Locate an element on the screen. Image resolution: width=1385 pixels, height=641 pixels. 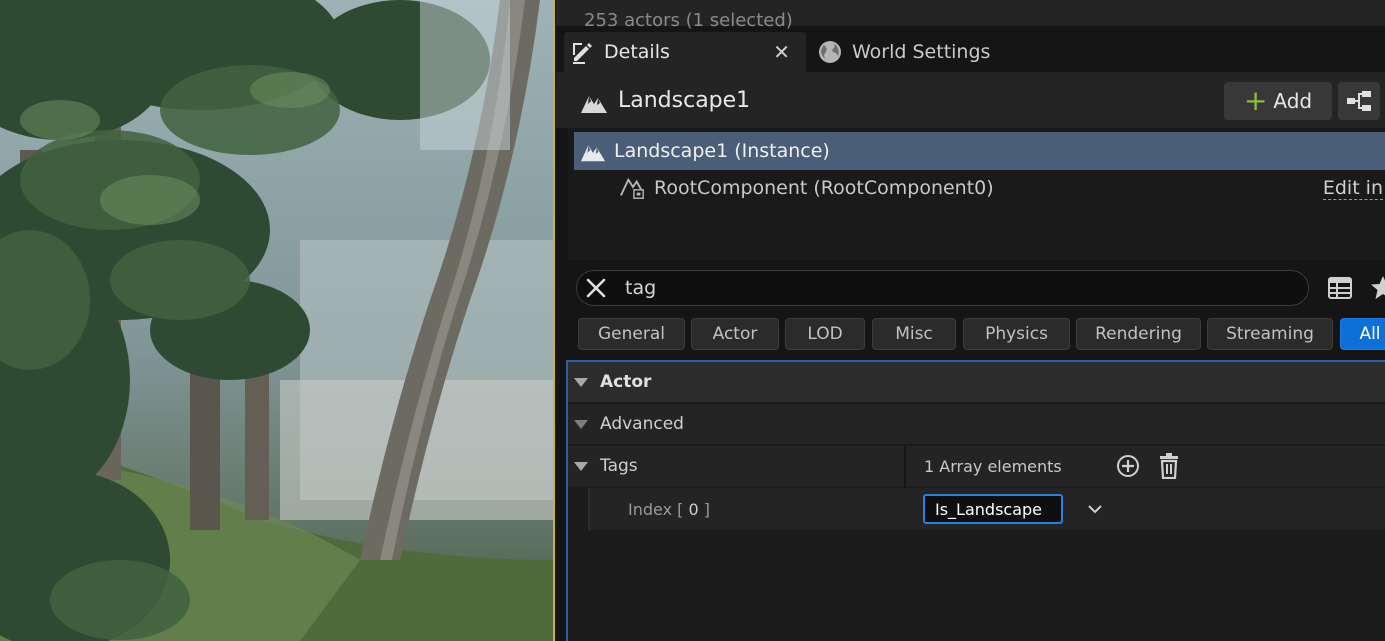
filter-misc: Misc is located at coordinates (914, 334).